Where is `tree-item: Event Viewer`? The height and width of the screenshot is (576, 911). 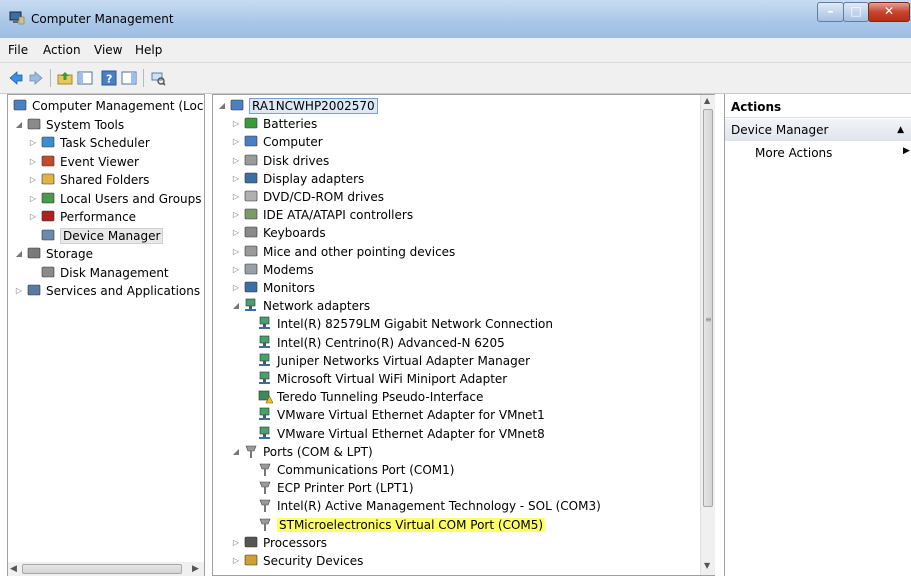 tree-item: Event Viewer is located at coordinates (89, 162).